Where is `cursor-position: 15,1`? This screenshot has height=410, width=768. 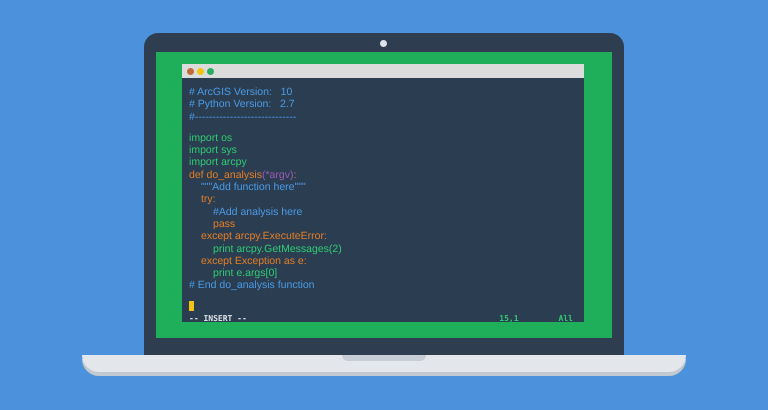
cursor-position: 15,1 is located at coordinates (509, 318).